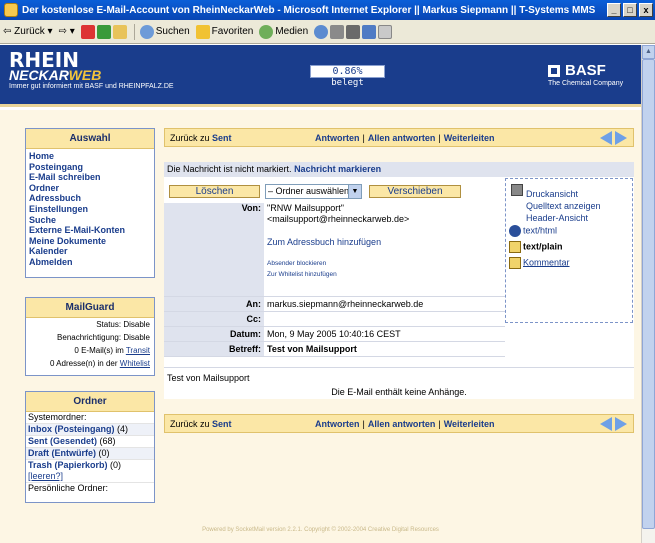 The height and width of the screenshot is (543, 655). I want to click on basf-square-icon, so click(554, 71).